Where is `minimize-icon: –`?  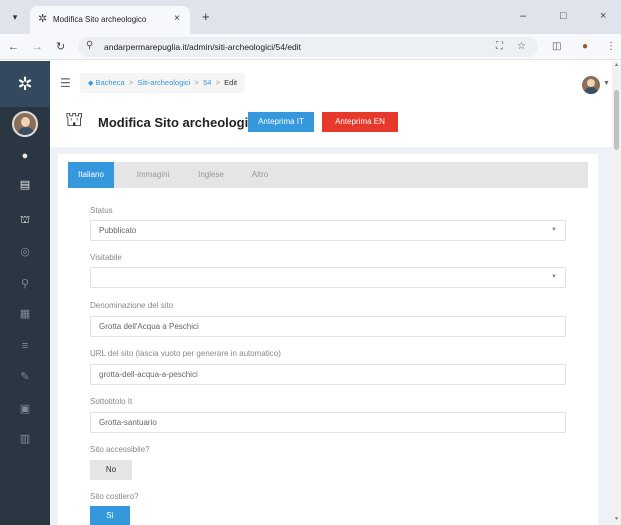
minimize-icon: – is located at coordinates (523, 16).